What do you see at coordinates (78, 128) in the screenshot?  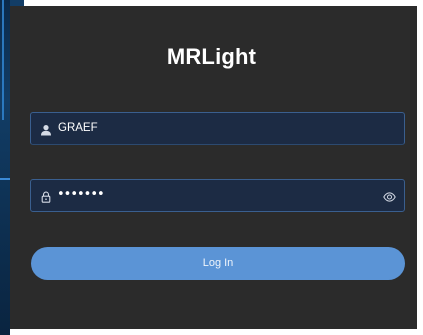 I see `username-value: GRAEF` at bounding box center [78, 128].